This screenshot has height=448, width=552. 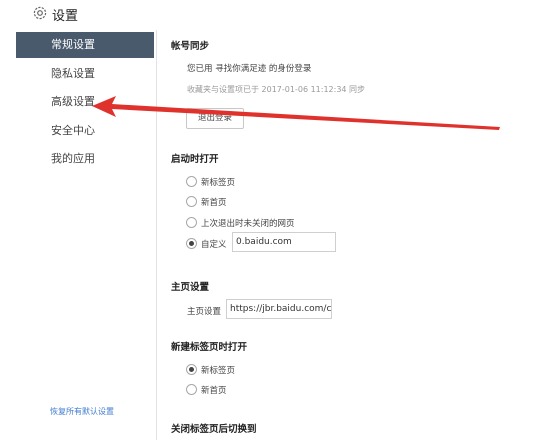 What do you see at coordinates (214, 203) in the screenshot?
I see `startup-option-label: 新首页` at bounding box center [214, 203].